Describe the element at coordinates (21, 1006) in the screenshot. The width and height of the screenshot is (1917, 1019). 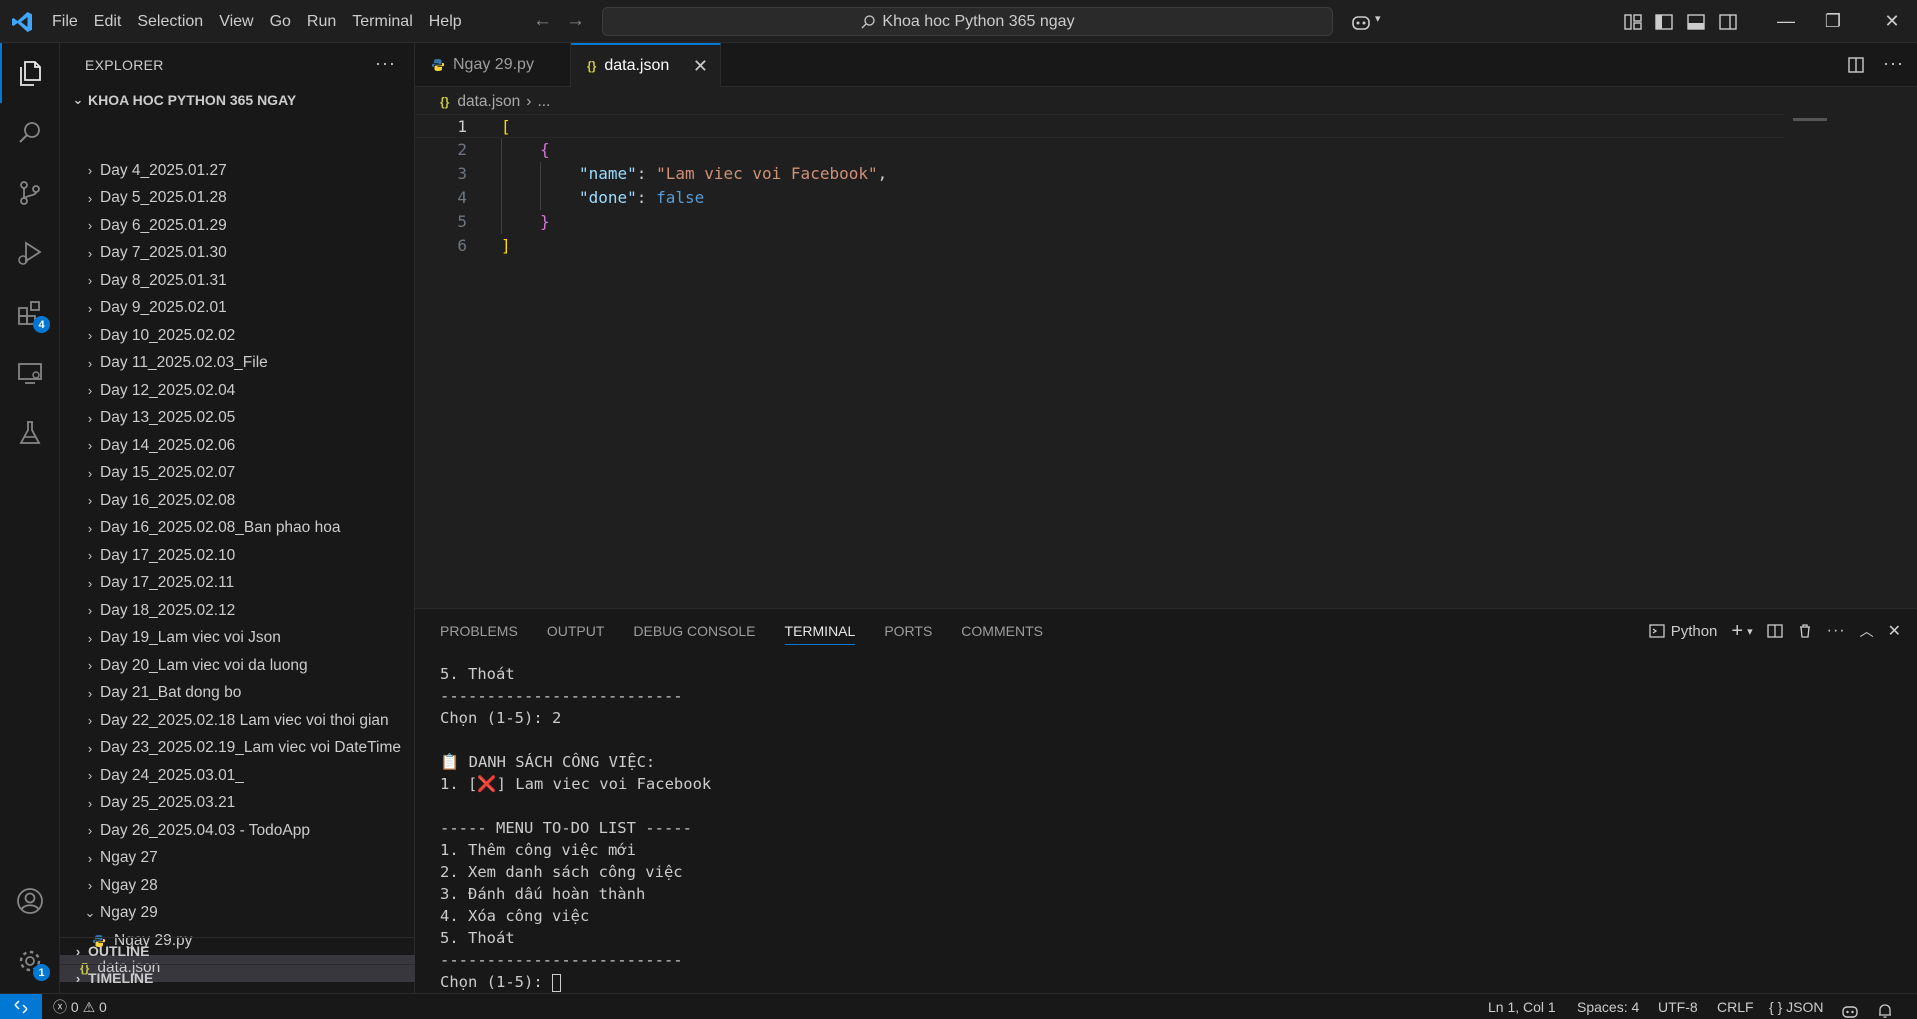
I see `remote-indicator-icon` at that location.